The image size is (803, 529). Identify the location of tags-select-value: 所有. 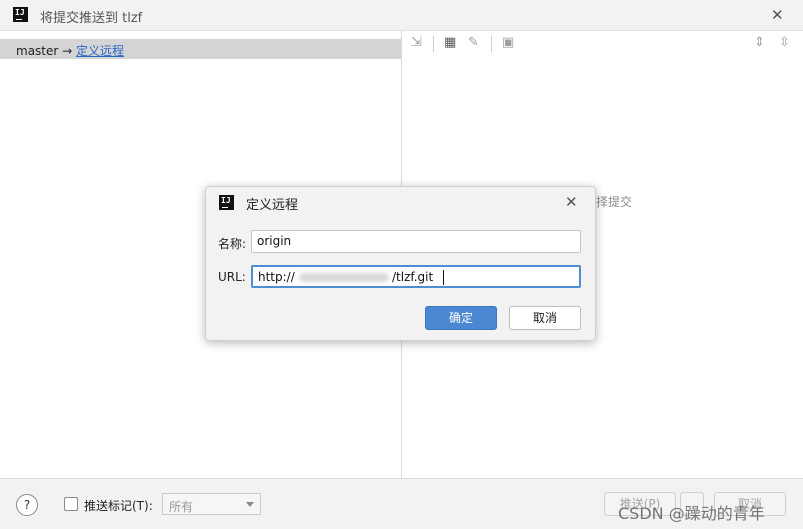
(181, 507).